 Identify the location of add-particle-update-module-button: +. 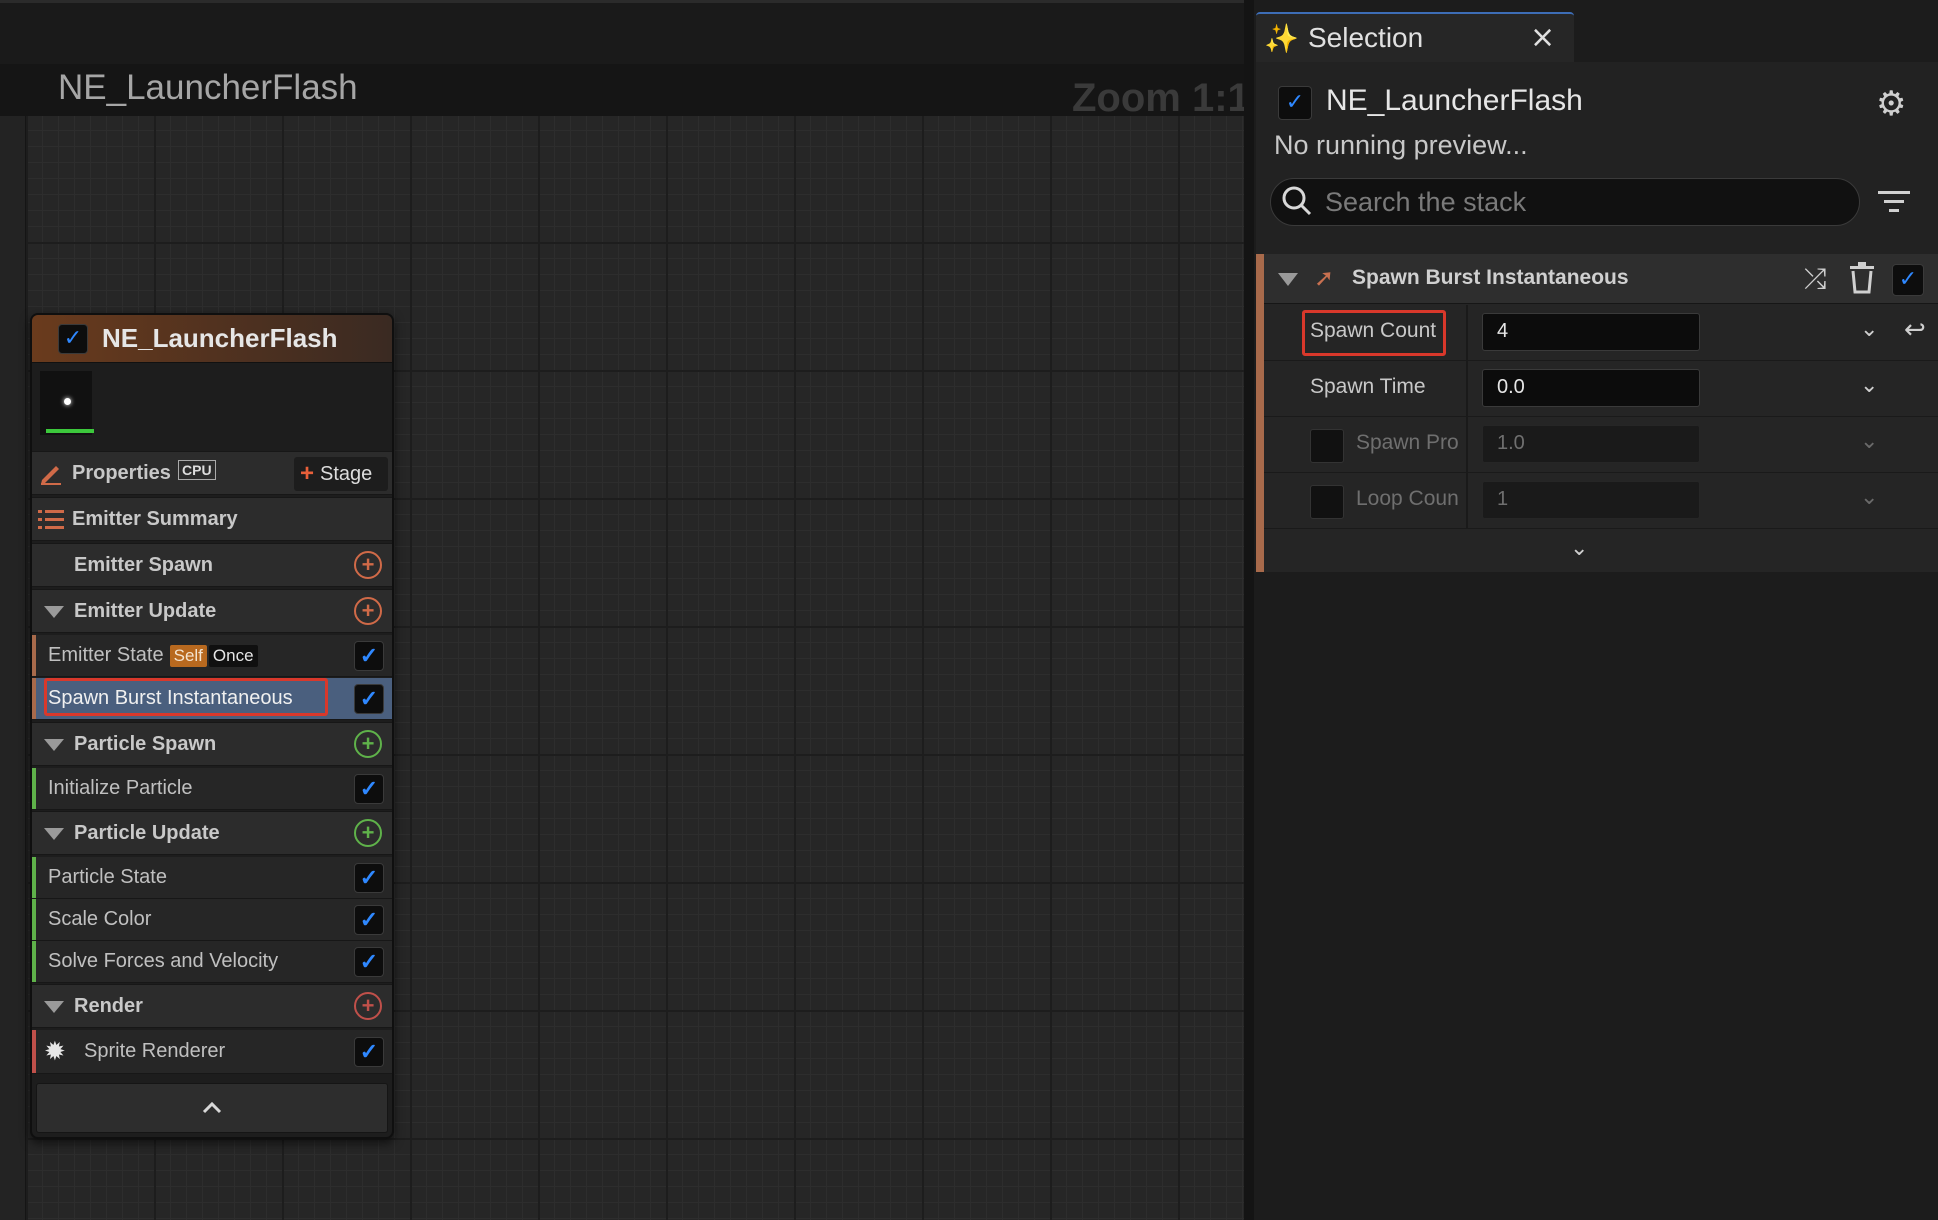
(368, 833).